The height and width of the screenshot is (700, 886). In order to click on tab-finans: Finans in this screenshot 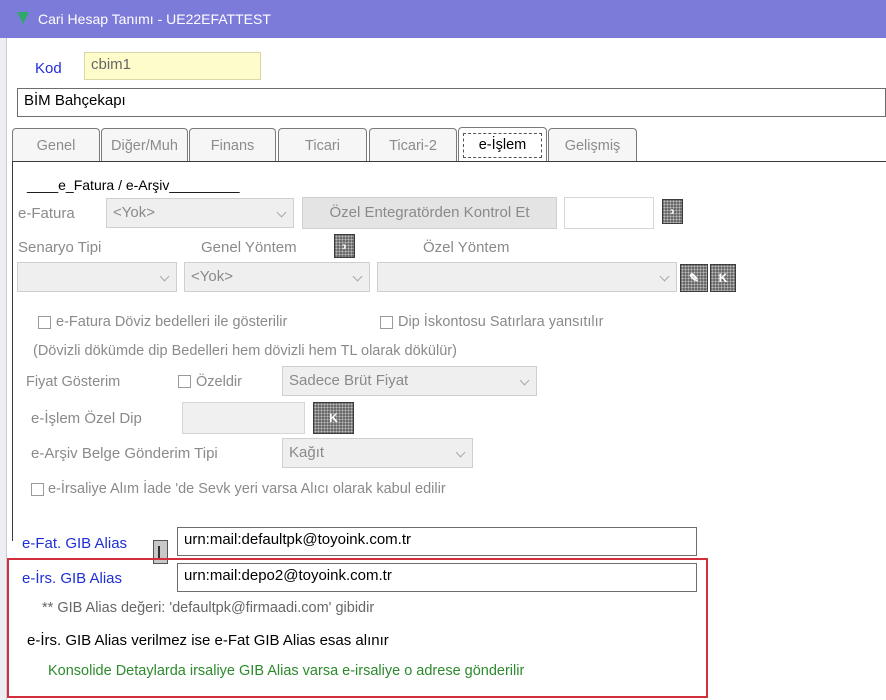, I will do `click(232, 144)`.